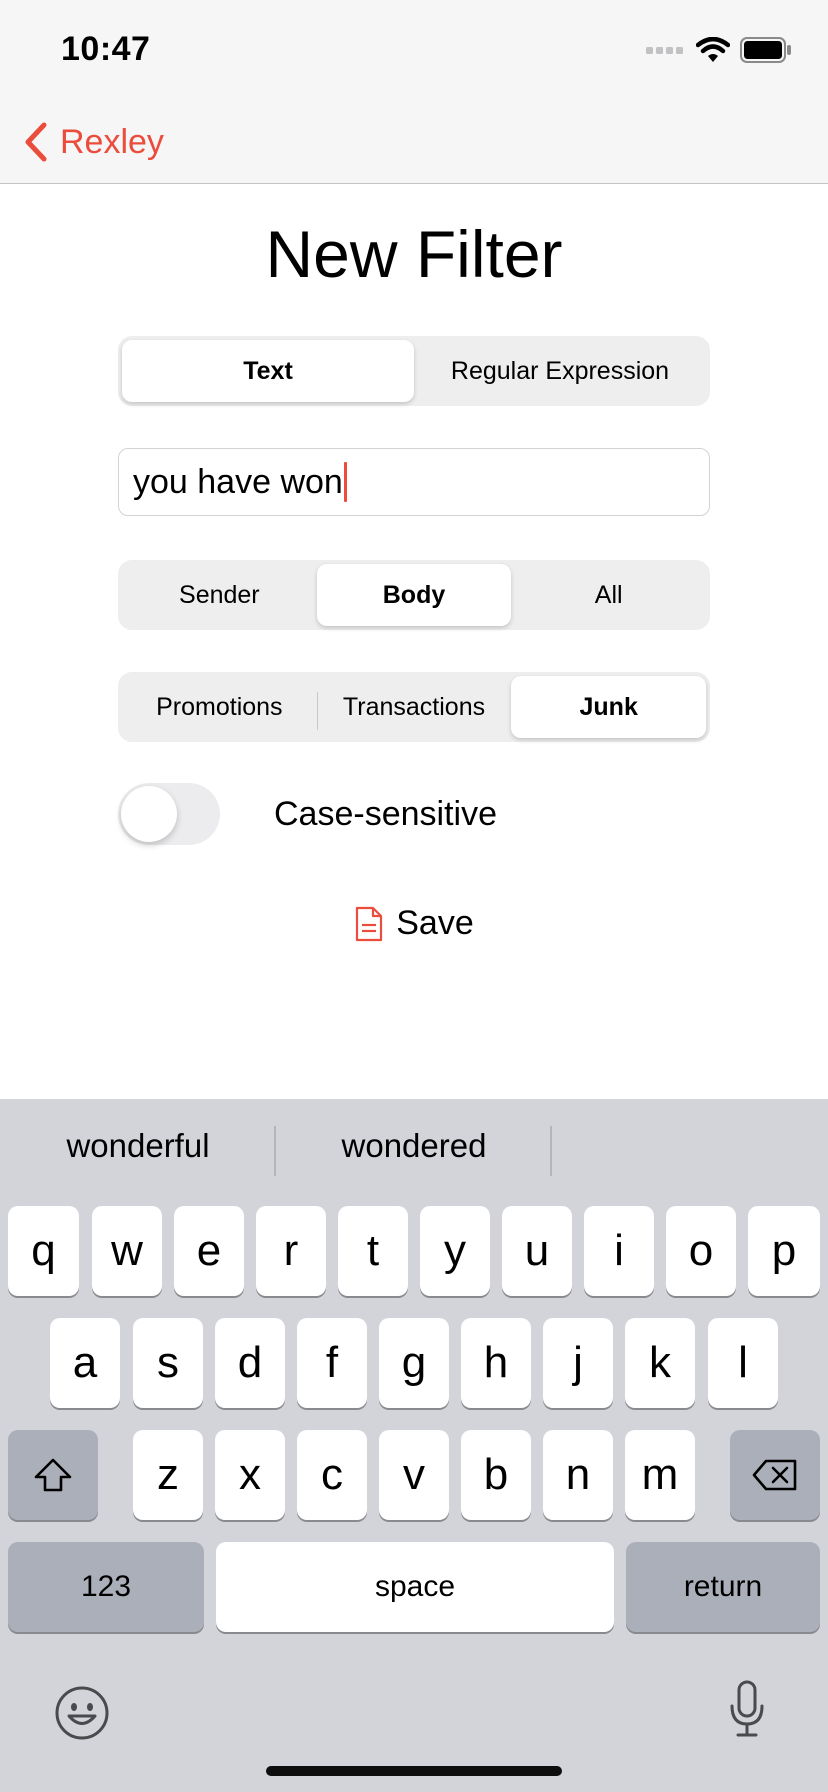 This screenshot has width=828, height=1792. Describe the element at coordinates (250, 1475) in the screenshot. I see `key-x: x` at that location.